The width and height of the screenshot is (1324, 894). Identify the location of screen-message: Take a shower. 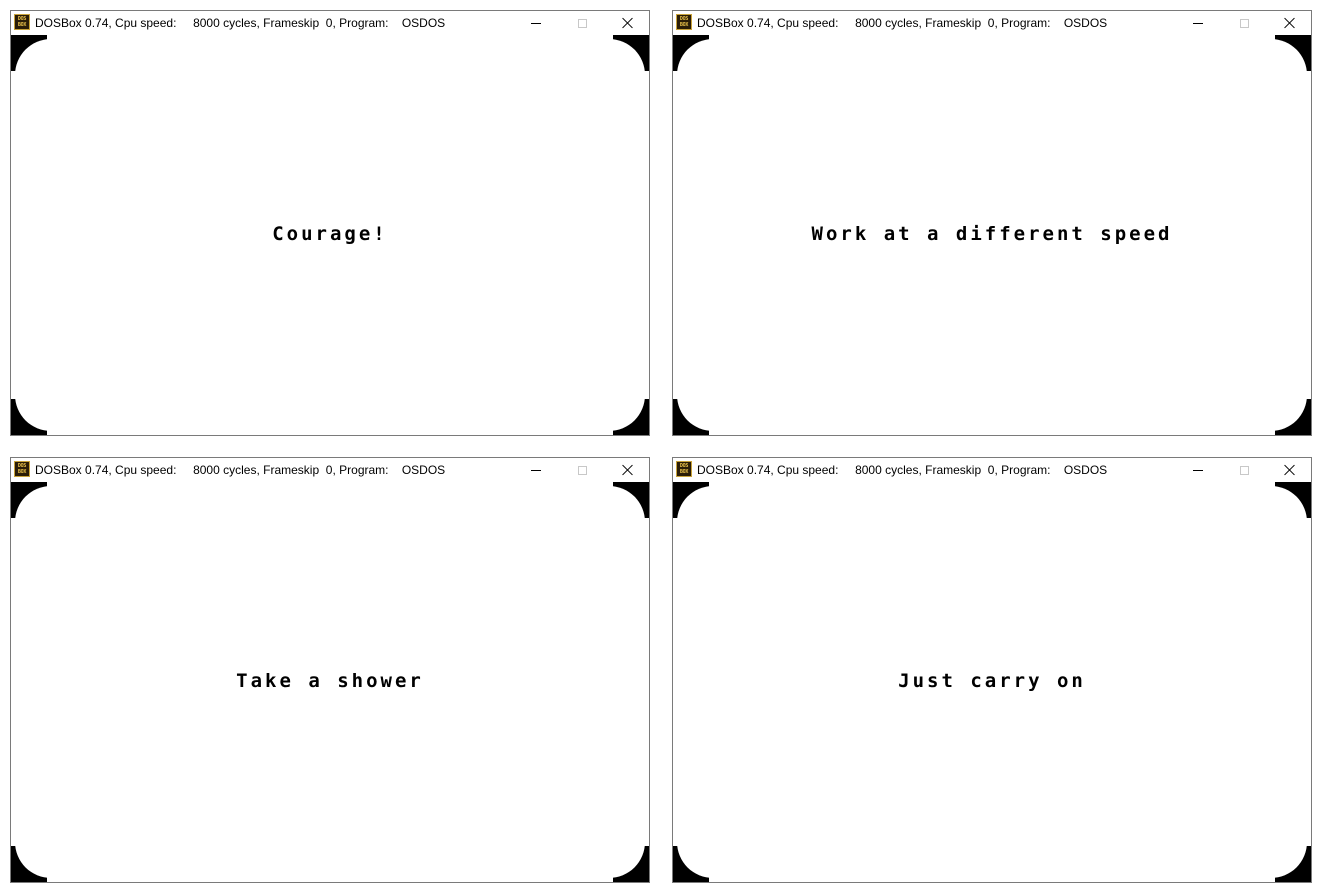
(330, 681).